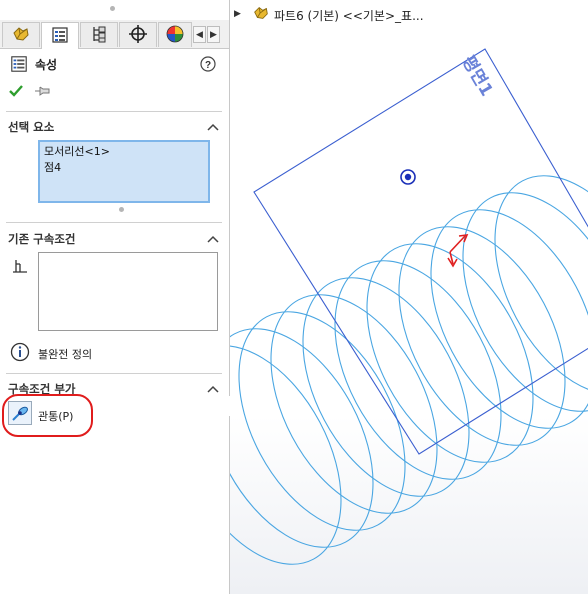  Describe the element at coordinates (19, 65) in the screenshot. I see `property-icon` at that location.